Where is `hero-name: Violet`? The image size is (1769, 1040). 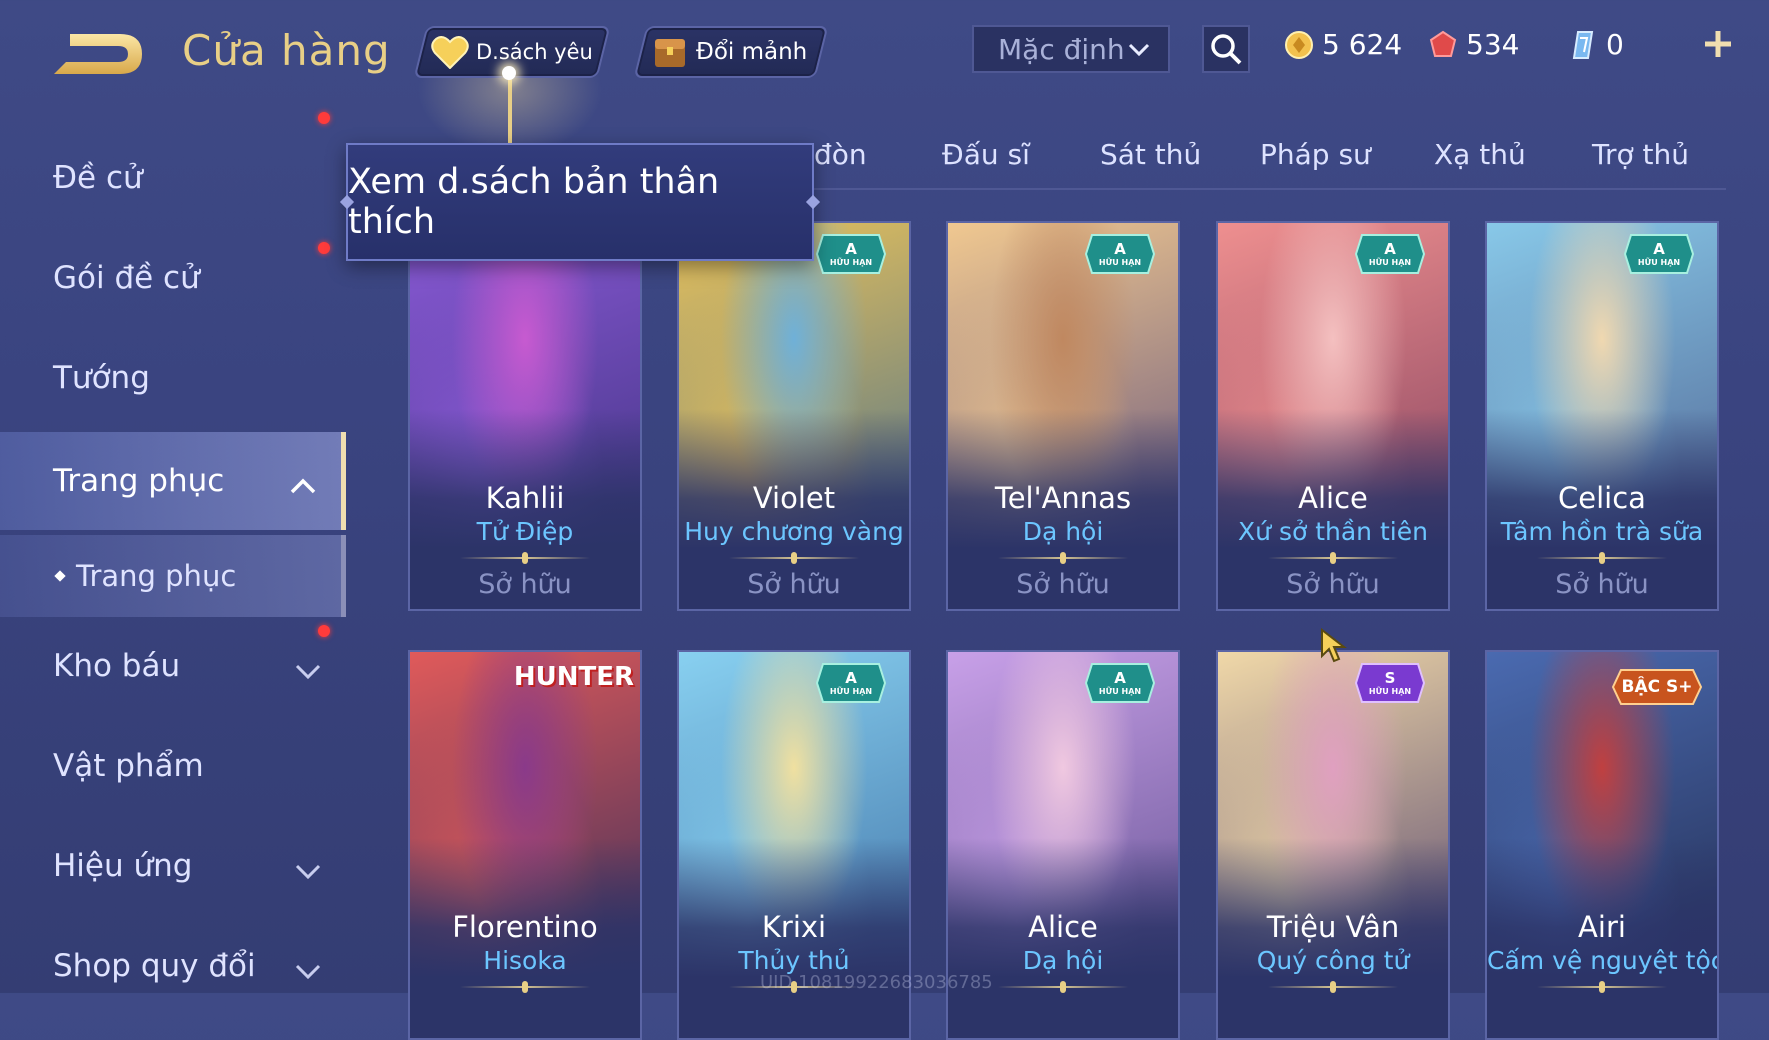
hero-name: Violet is located at coordinates (794, 498).